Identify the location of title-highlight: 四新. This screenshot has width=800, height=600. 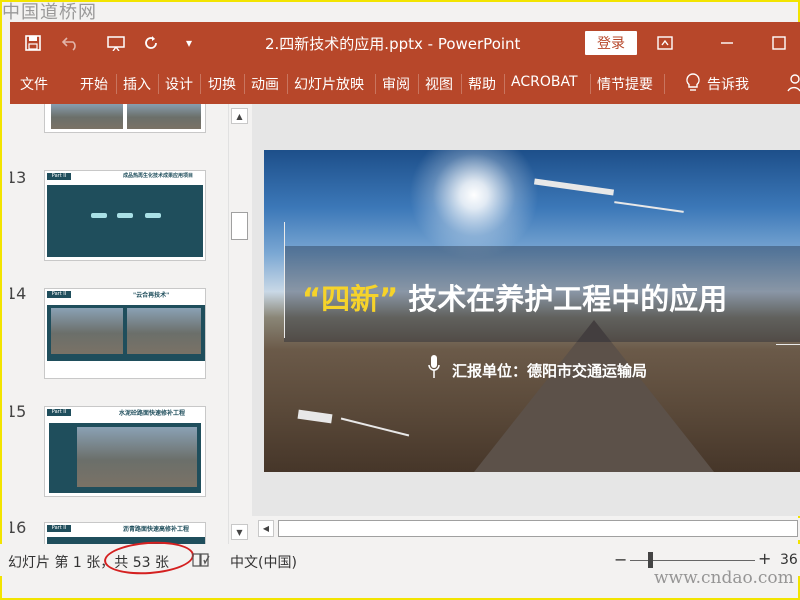
(350, 299).